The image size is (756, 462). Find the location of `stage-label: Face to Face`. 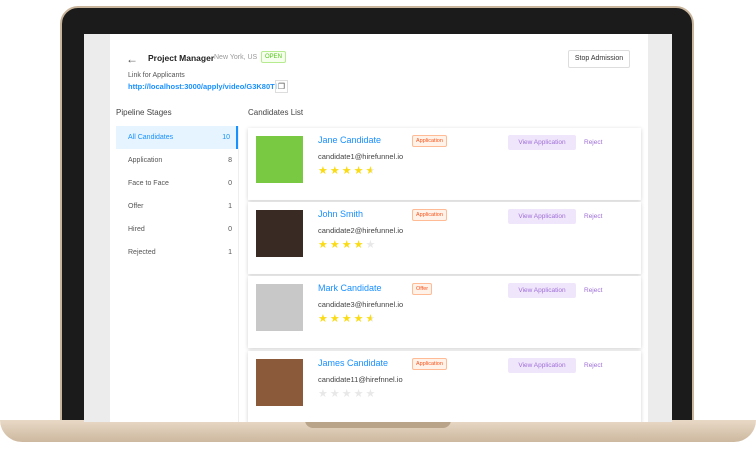

stage-label: Face to Face is located at coordinates (148, 183).